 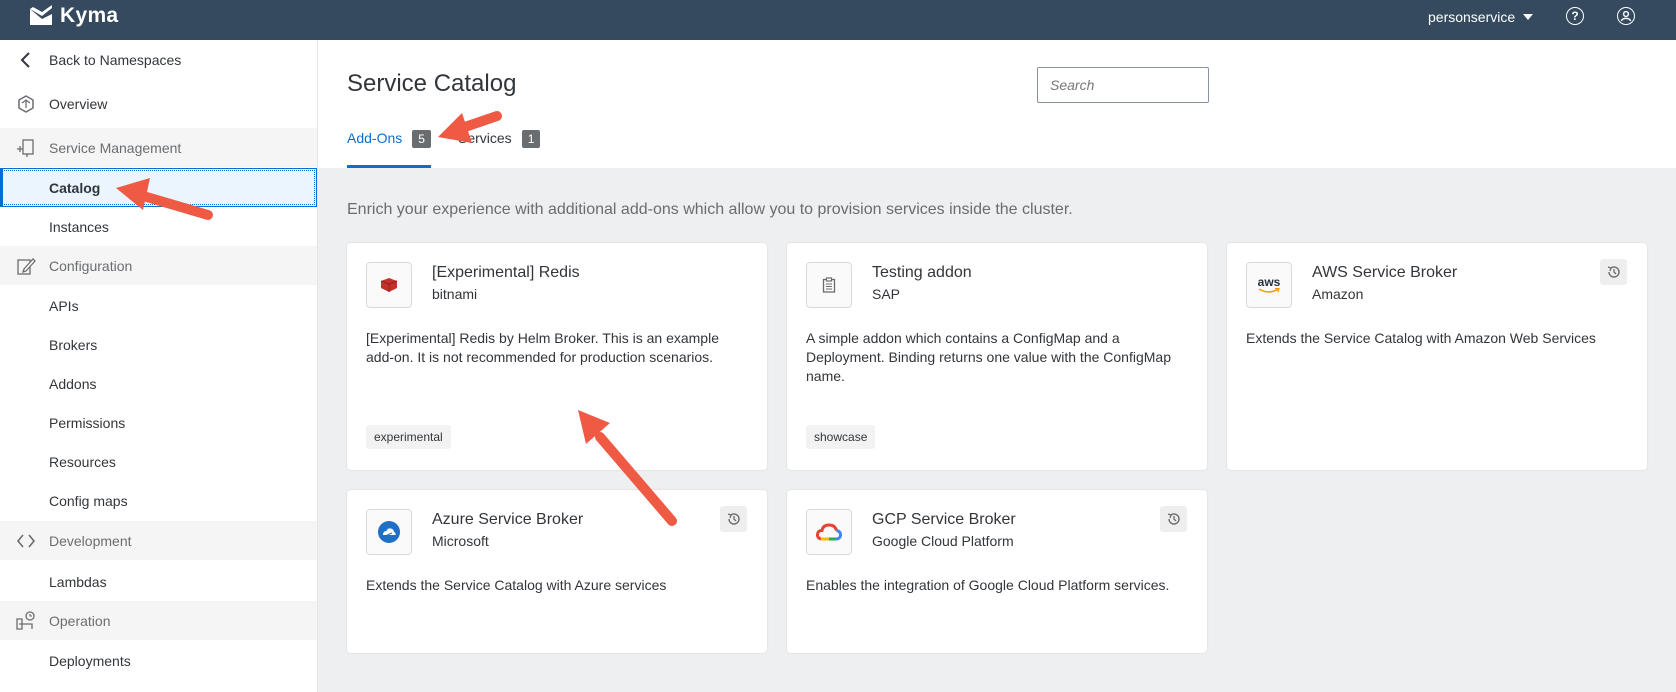 I want to click on edit-icon, so click(x=26, y=266).